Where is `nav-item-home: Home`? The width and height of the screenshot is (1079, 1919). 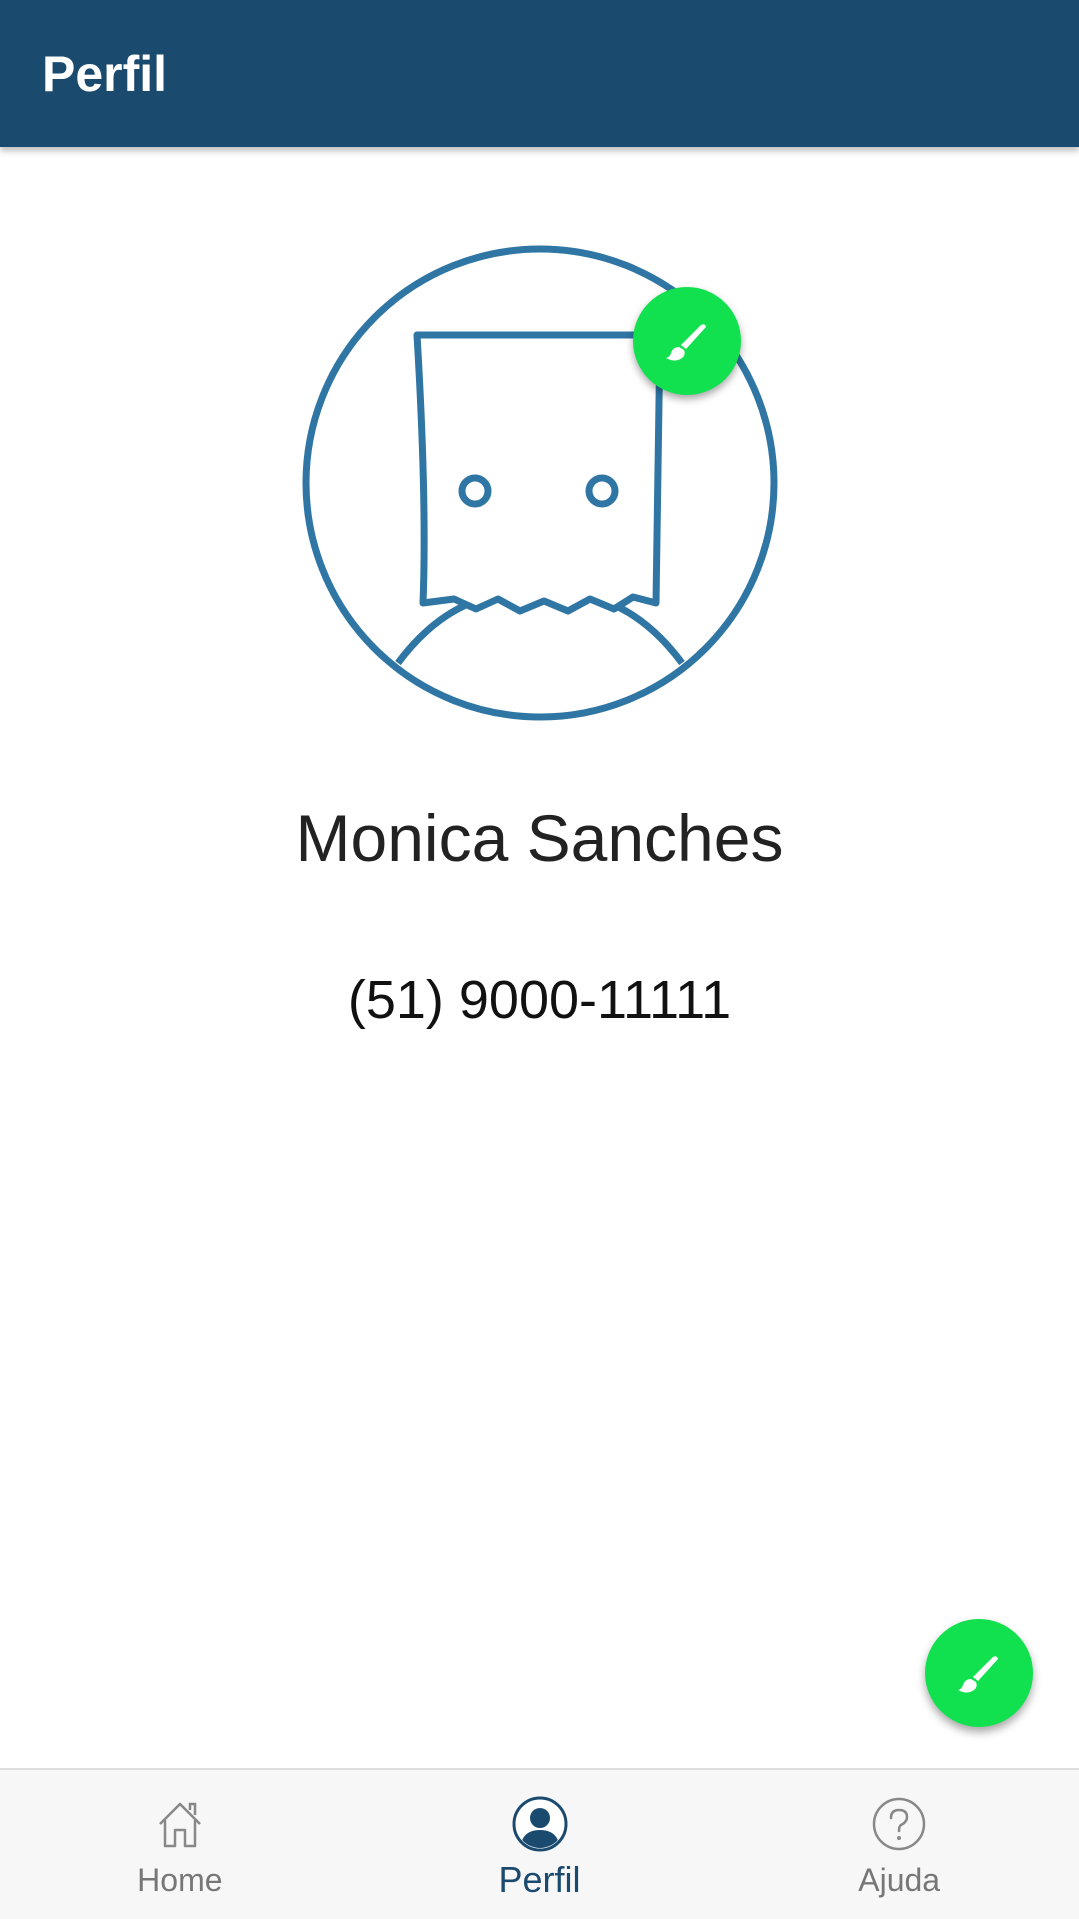
nav-item-home: Home is located at coordinates (180, 1844).